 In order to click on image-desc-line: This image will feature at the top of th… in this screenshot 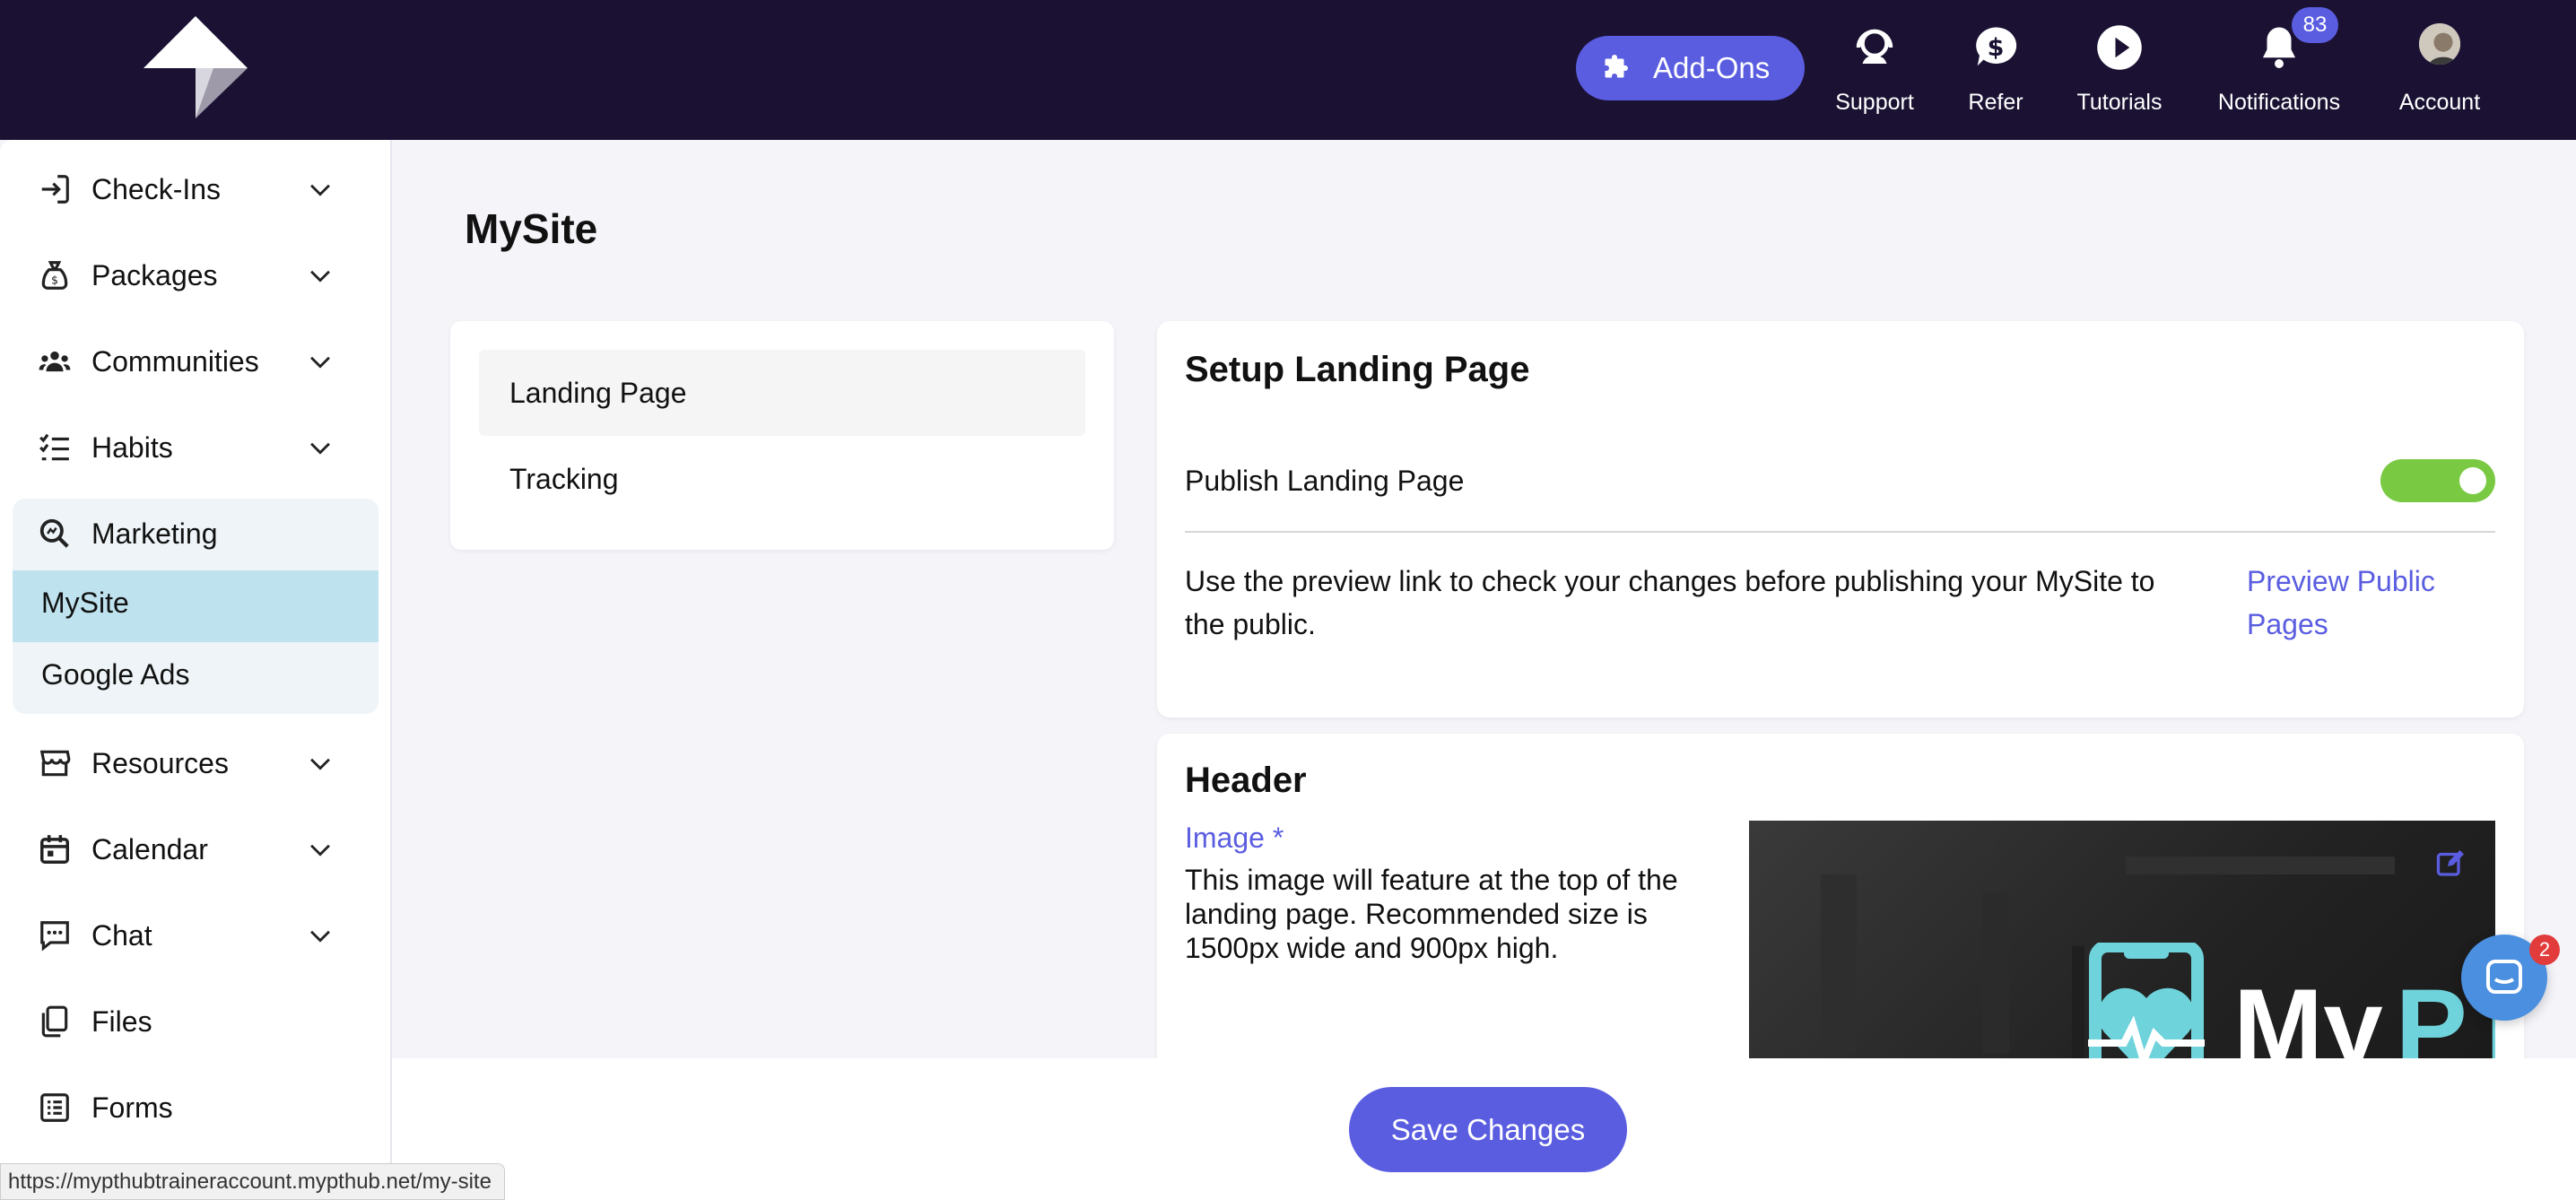, I will do `click(1431, 880)`.